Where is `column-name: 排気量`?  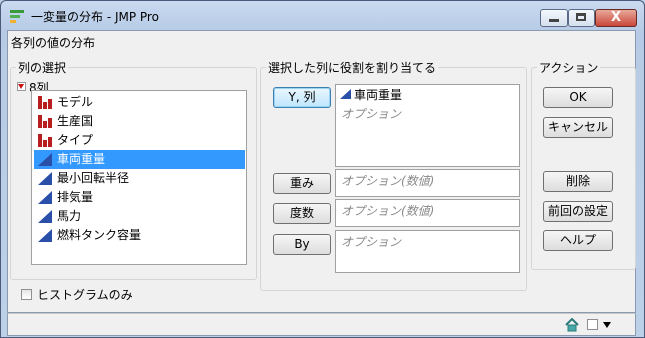 column-name: 排気量 is located at coordinates (75, 197).